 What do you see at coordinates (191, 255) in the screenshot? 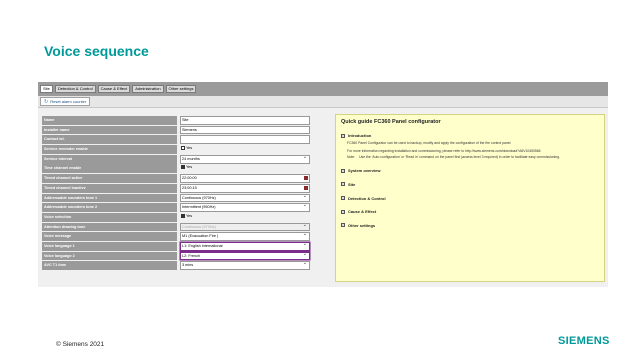
I see `field-value: L2: French` at bounding box center [191, 255].